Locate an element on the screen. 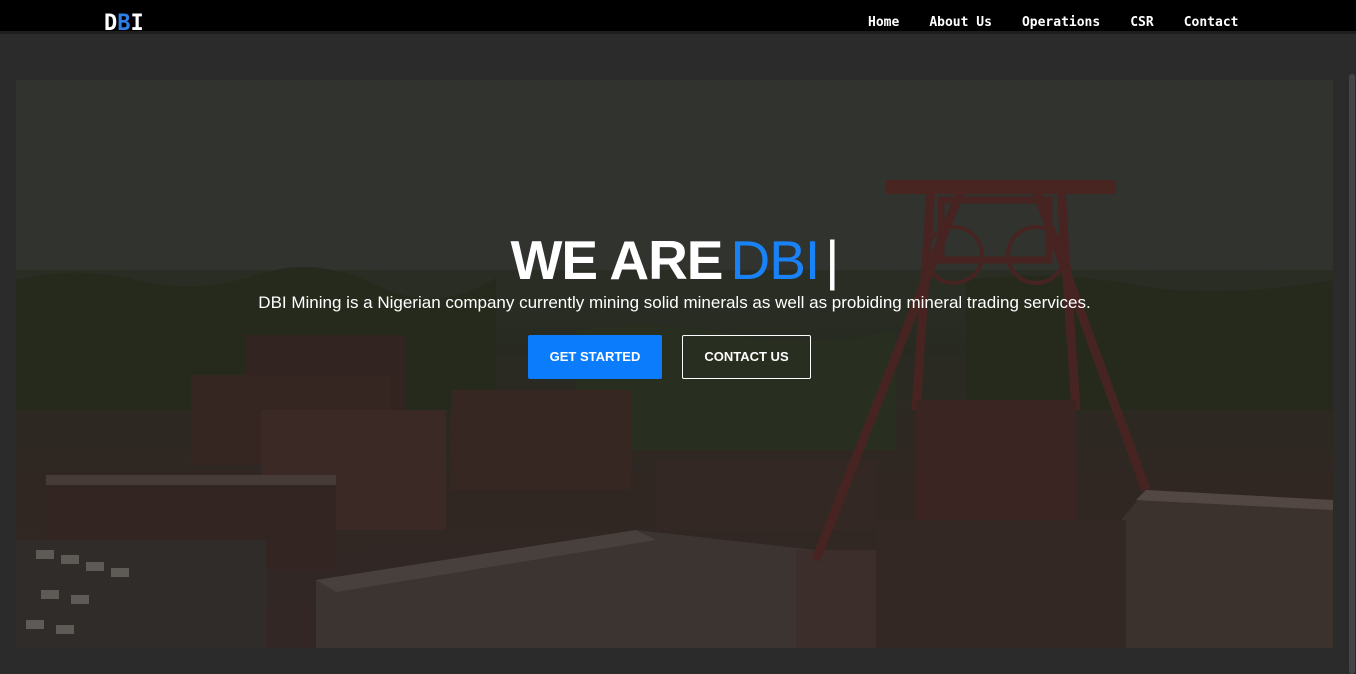  logo-letter-b: B is located at coordinates (124, 23).